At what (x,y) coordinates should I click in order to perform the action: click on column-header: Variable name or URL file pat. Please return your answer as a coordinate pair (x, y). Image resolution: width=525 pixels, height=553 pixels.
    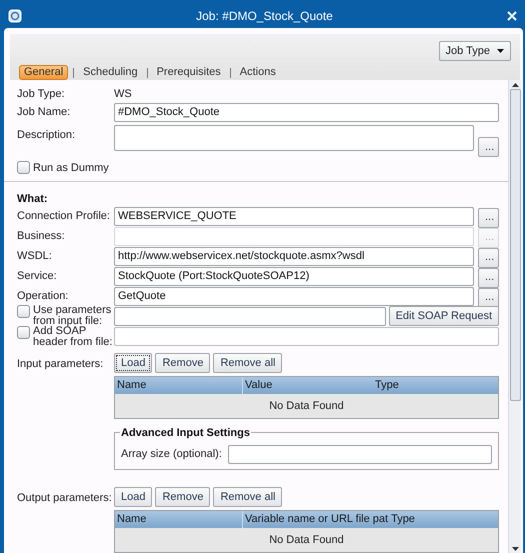
    Looking at the image, I should click on (317, 520).